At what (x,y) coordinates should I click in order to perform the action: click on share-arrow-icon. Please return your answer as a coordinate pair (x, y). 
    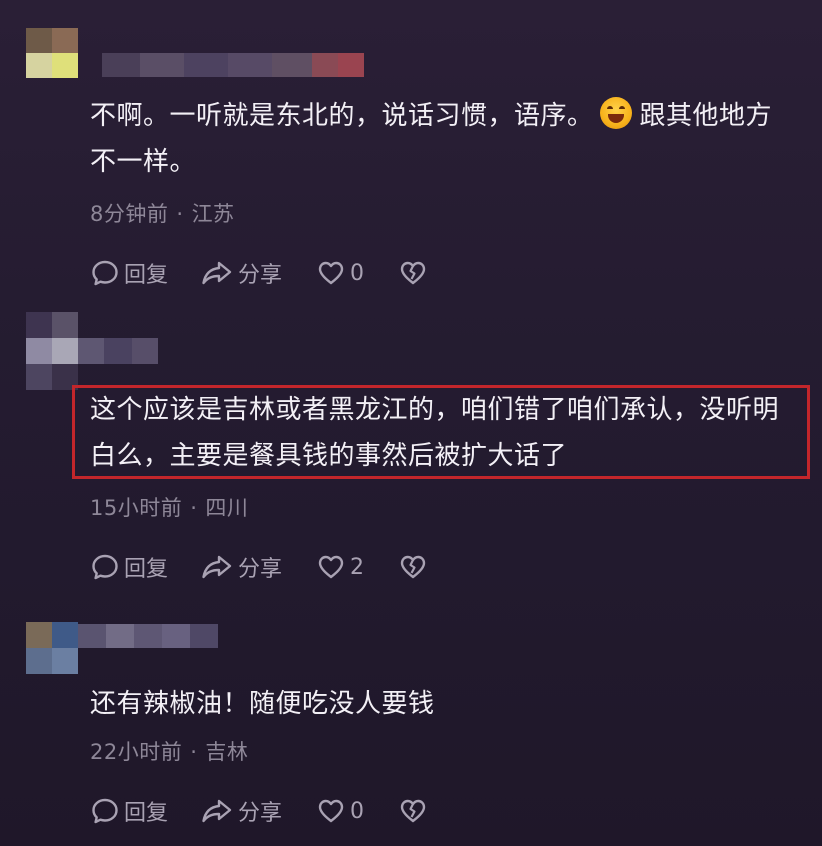
    Looking at the image, I should click on (217, 811).